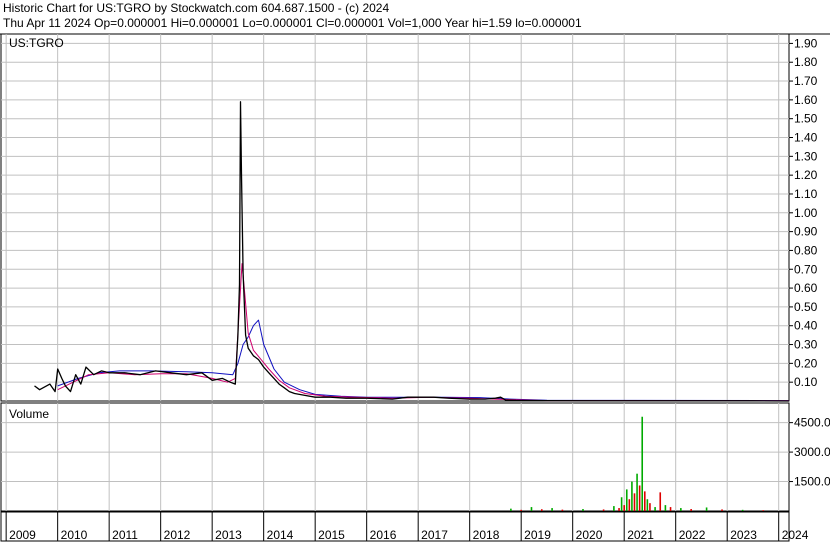 This screenshot has width=830, height=543. What do you see at coordinates (806, 81) in the screenshot?
I see `price-y-tick-label: 1.70` at bounding box center [806, 81].